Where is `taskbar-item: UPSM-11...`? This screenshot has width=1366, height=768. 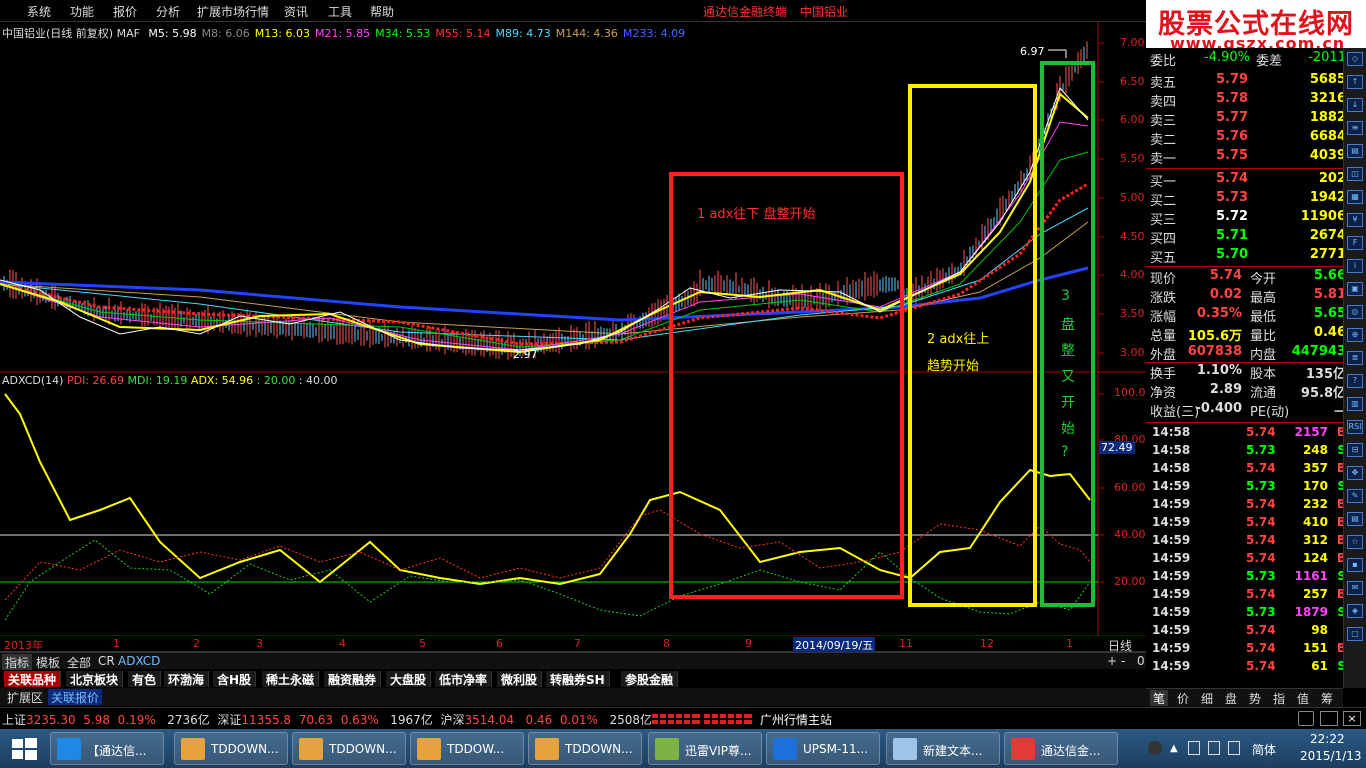 taskbar-item: UPSM-11... is located at coordinates (823, 748).